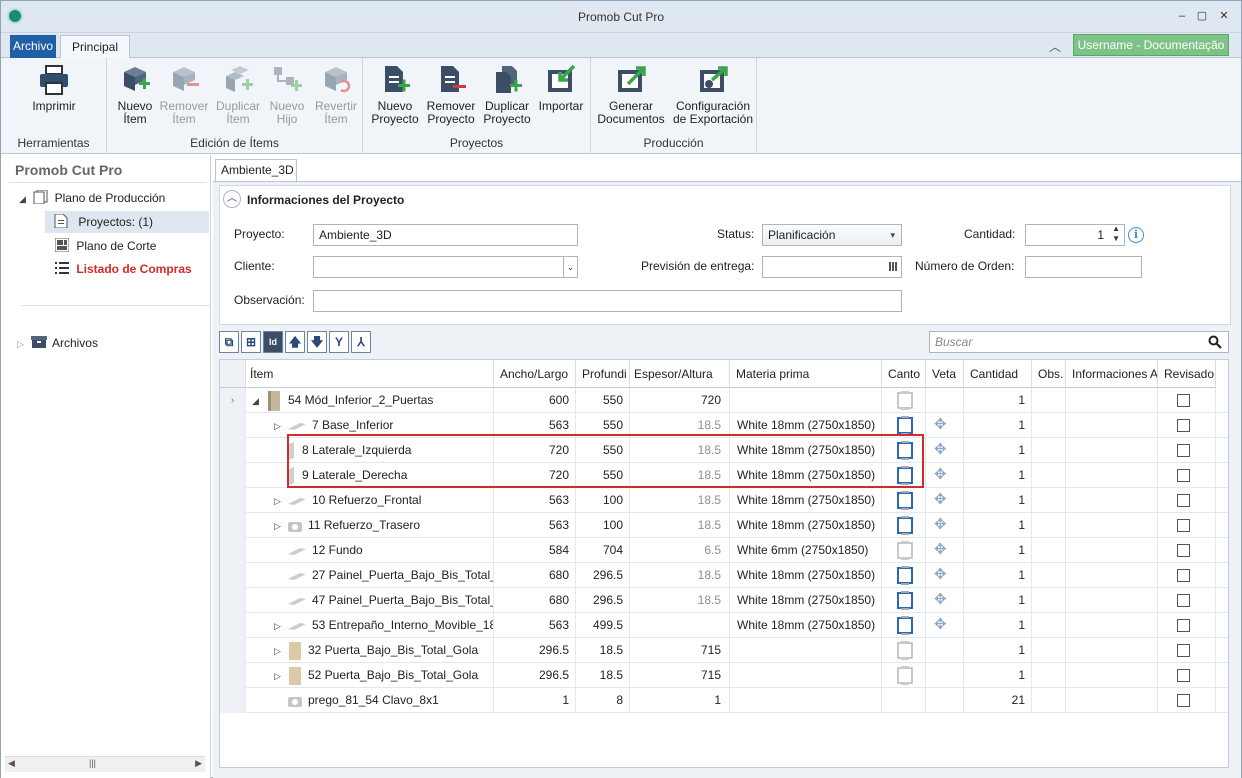 This screenshot has height=778, width=1242. I want to click on tree-item-proyectos: Proyectos: (1), so click(103, 221).